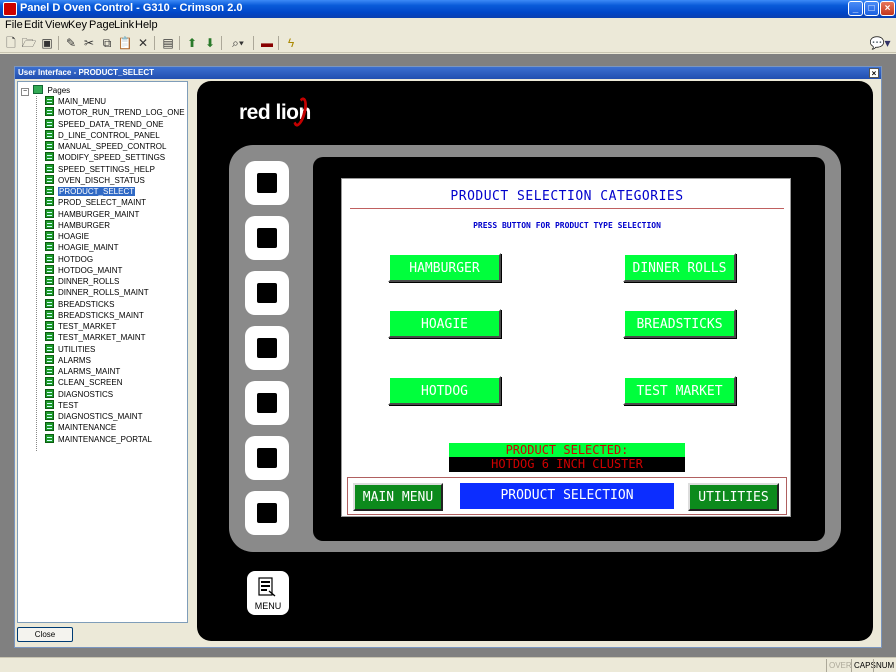 This screenshot has width=896, height=672. What do you see at coordinates (679, 390) in the screenshot?
I see `test-market-button: TEST MARKET` at bounding box center [679, 390].